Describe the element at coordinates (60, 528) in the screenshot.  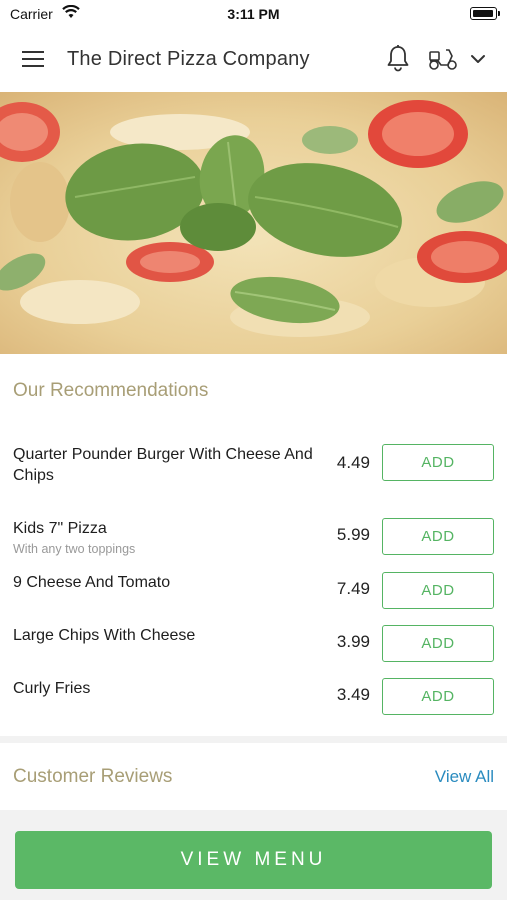
I see `item-name: Kids 7" Pizza` at that location.